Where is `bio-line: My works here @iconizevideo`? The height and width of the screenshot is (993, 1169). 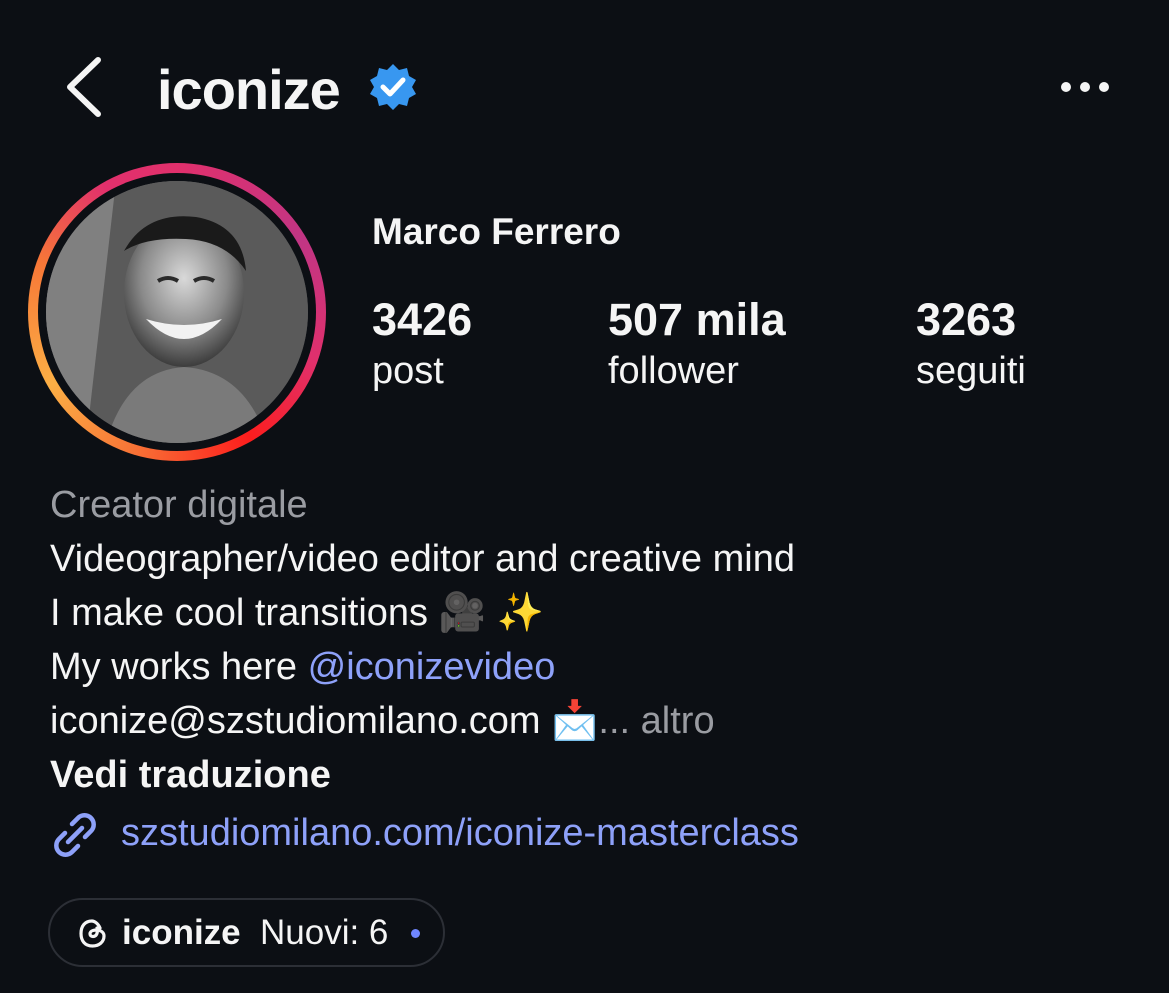 bio-line: My works here @iconizevideo is located at coordinates (600, 667).